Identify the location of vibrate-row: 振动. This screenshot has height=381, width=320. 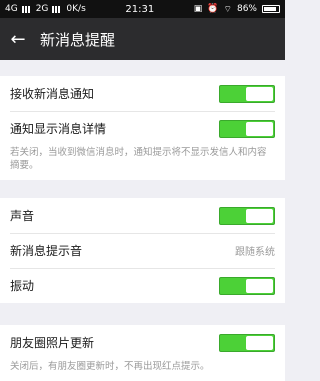
(142, 285).